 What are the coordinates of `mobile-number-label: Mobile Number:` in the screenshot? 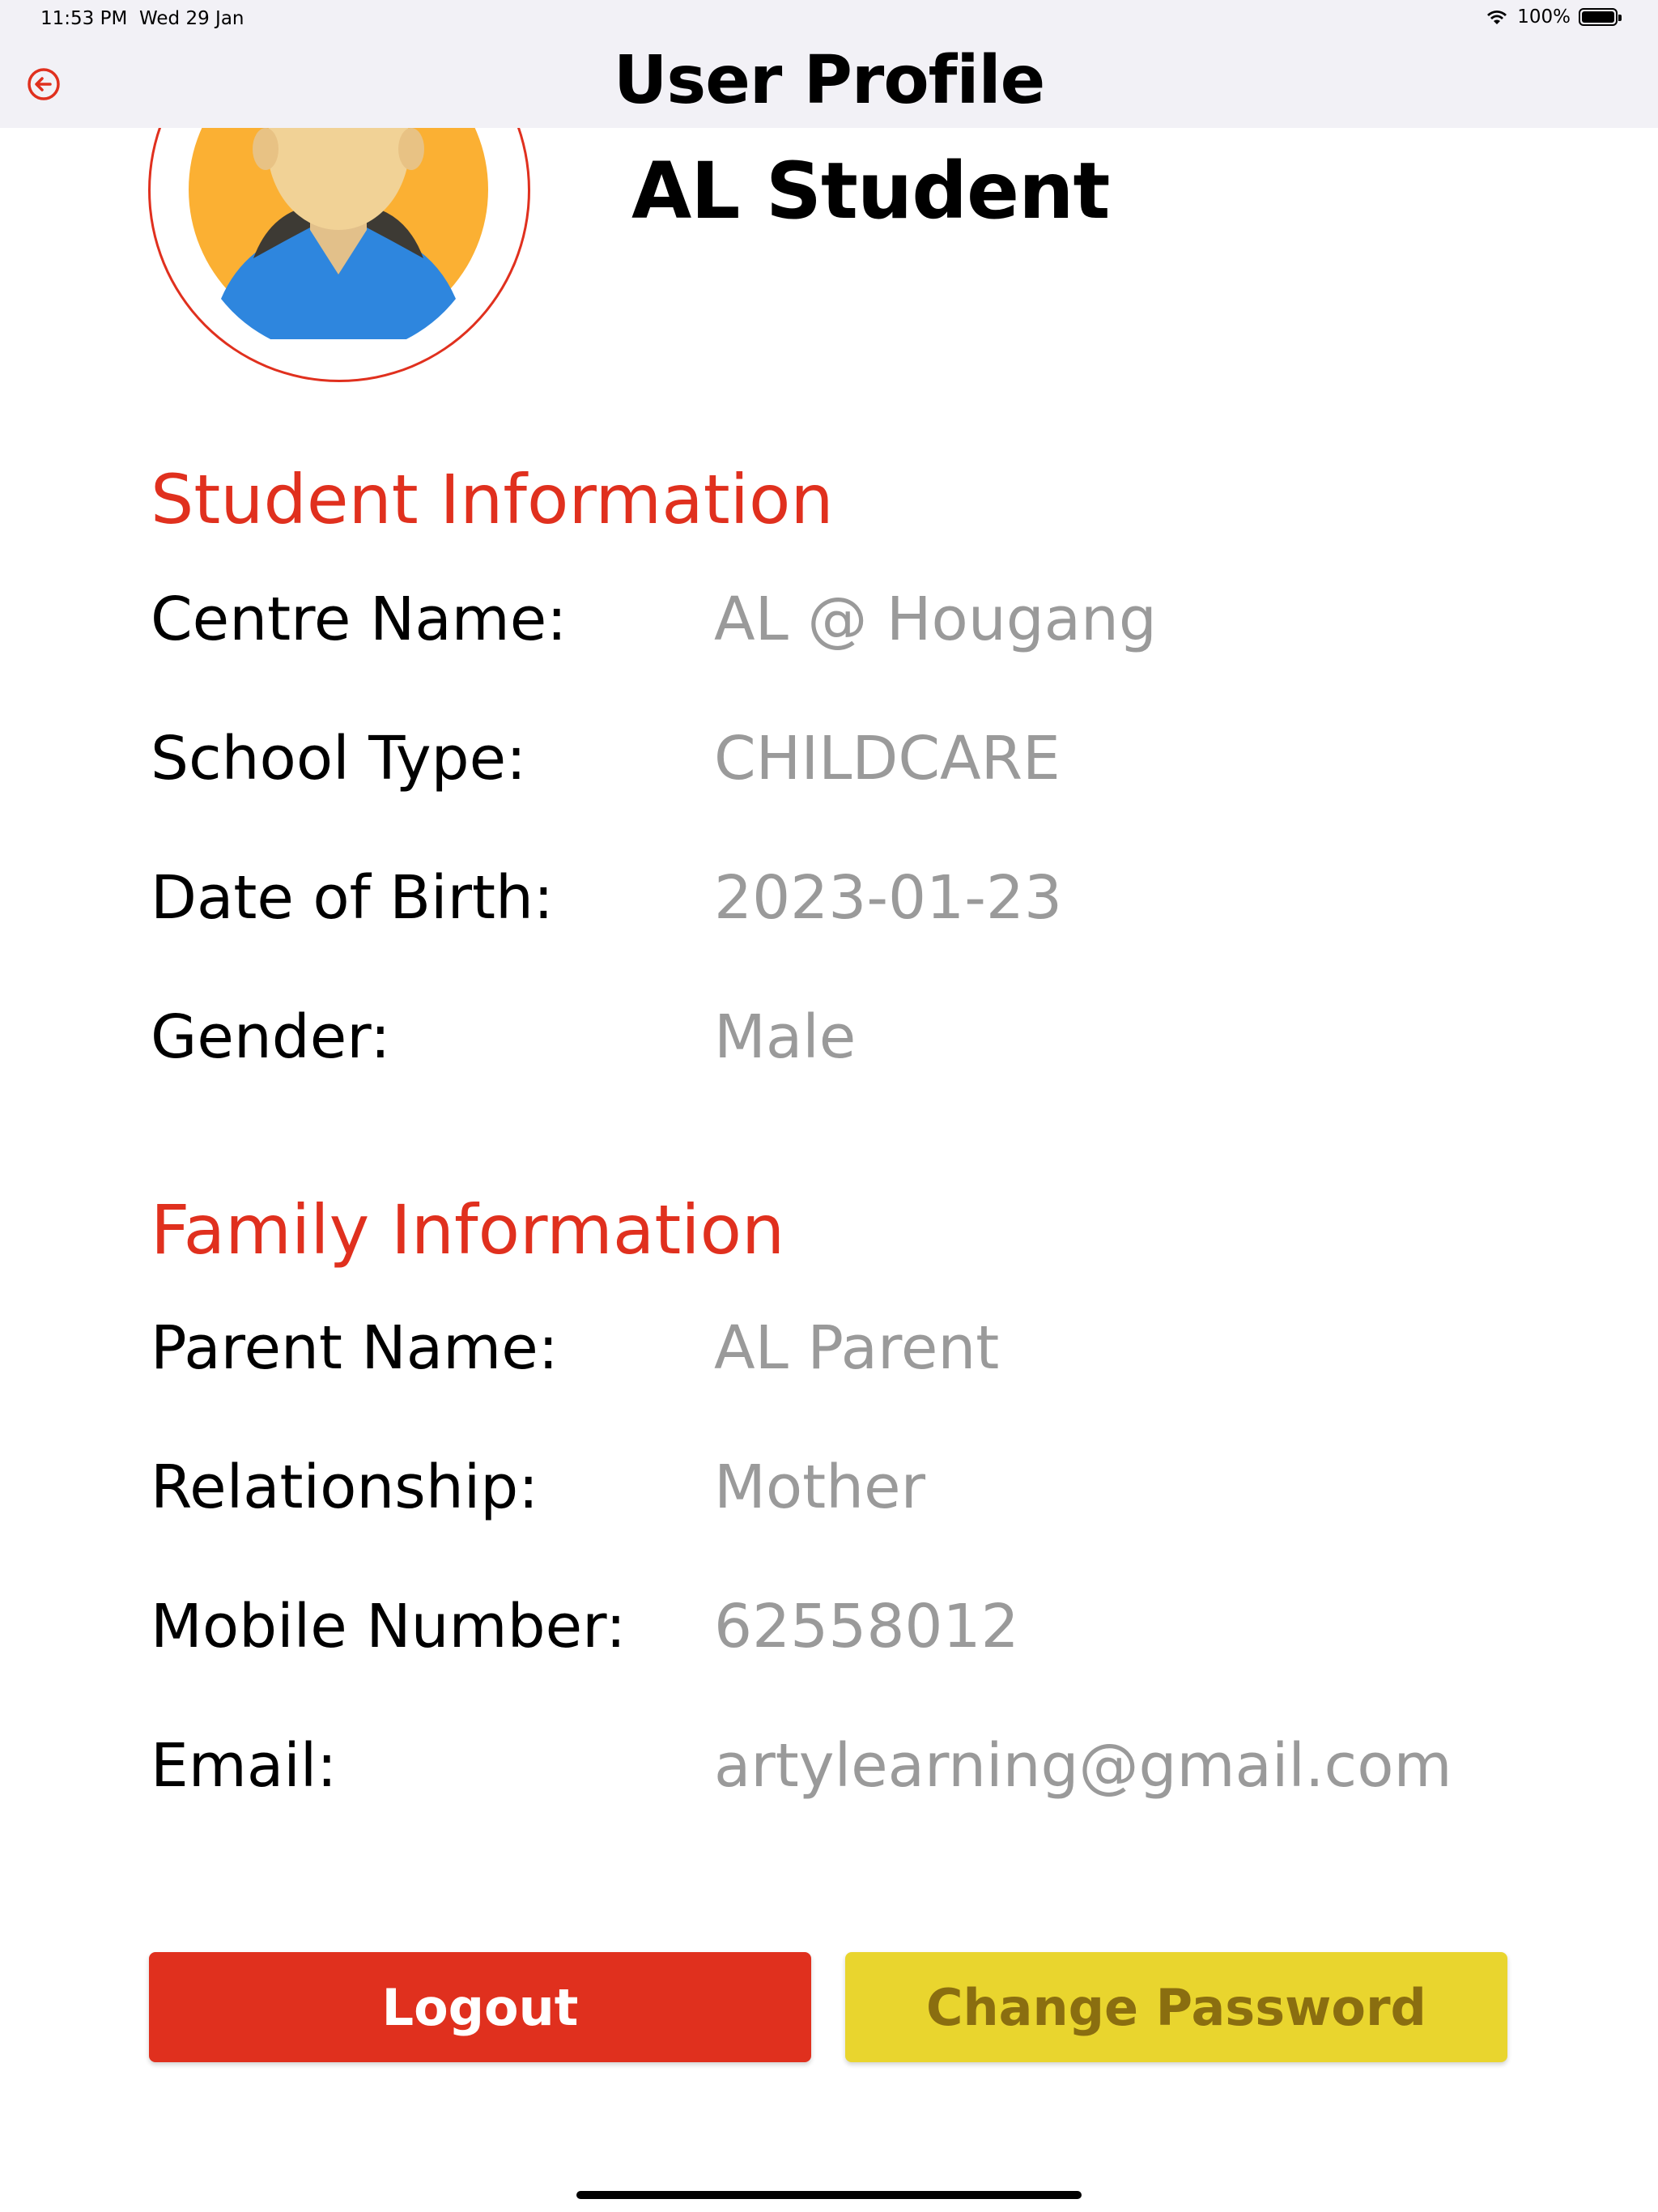 It's located at (389, 1627).